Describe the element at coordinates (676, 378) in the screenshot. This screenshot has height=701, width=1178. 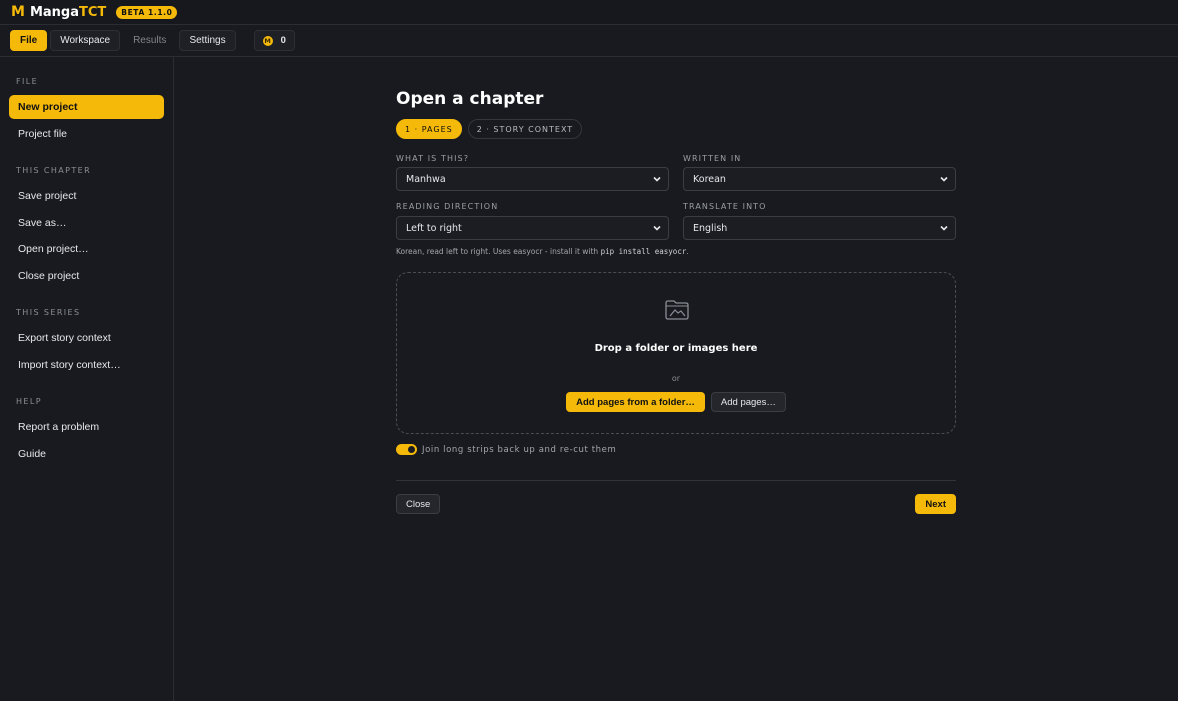
I see `or-separator: or` at that location.